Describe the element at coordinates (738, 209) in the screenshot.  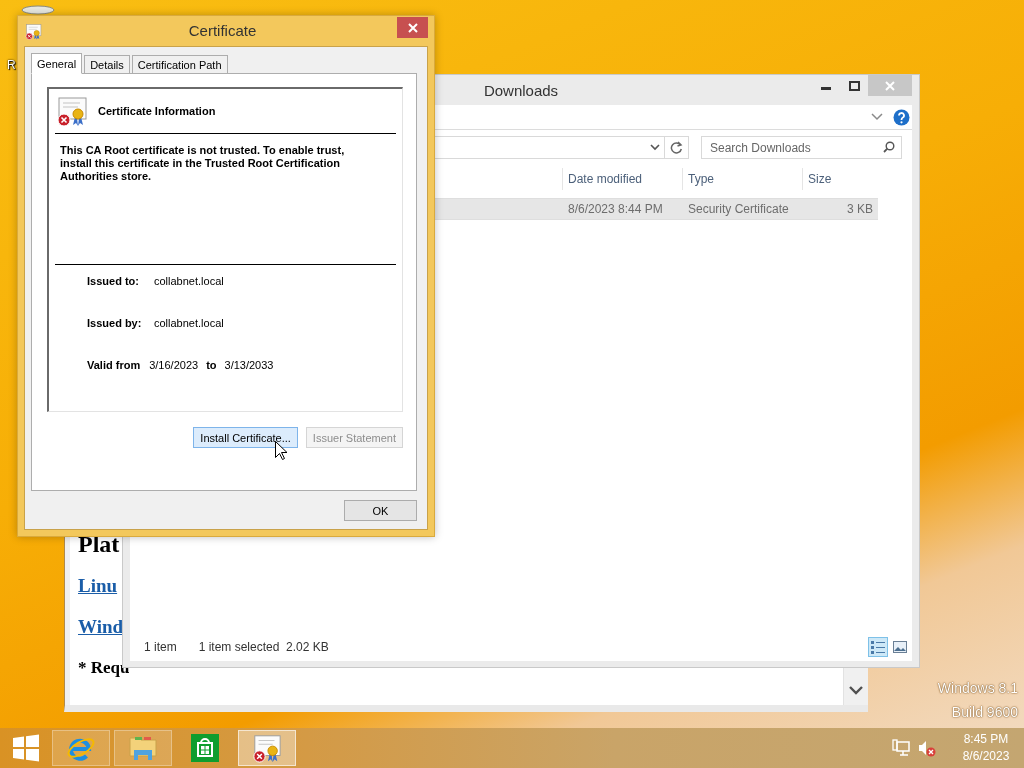
I see `table-cell-text: Security Certificate` at that location.